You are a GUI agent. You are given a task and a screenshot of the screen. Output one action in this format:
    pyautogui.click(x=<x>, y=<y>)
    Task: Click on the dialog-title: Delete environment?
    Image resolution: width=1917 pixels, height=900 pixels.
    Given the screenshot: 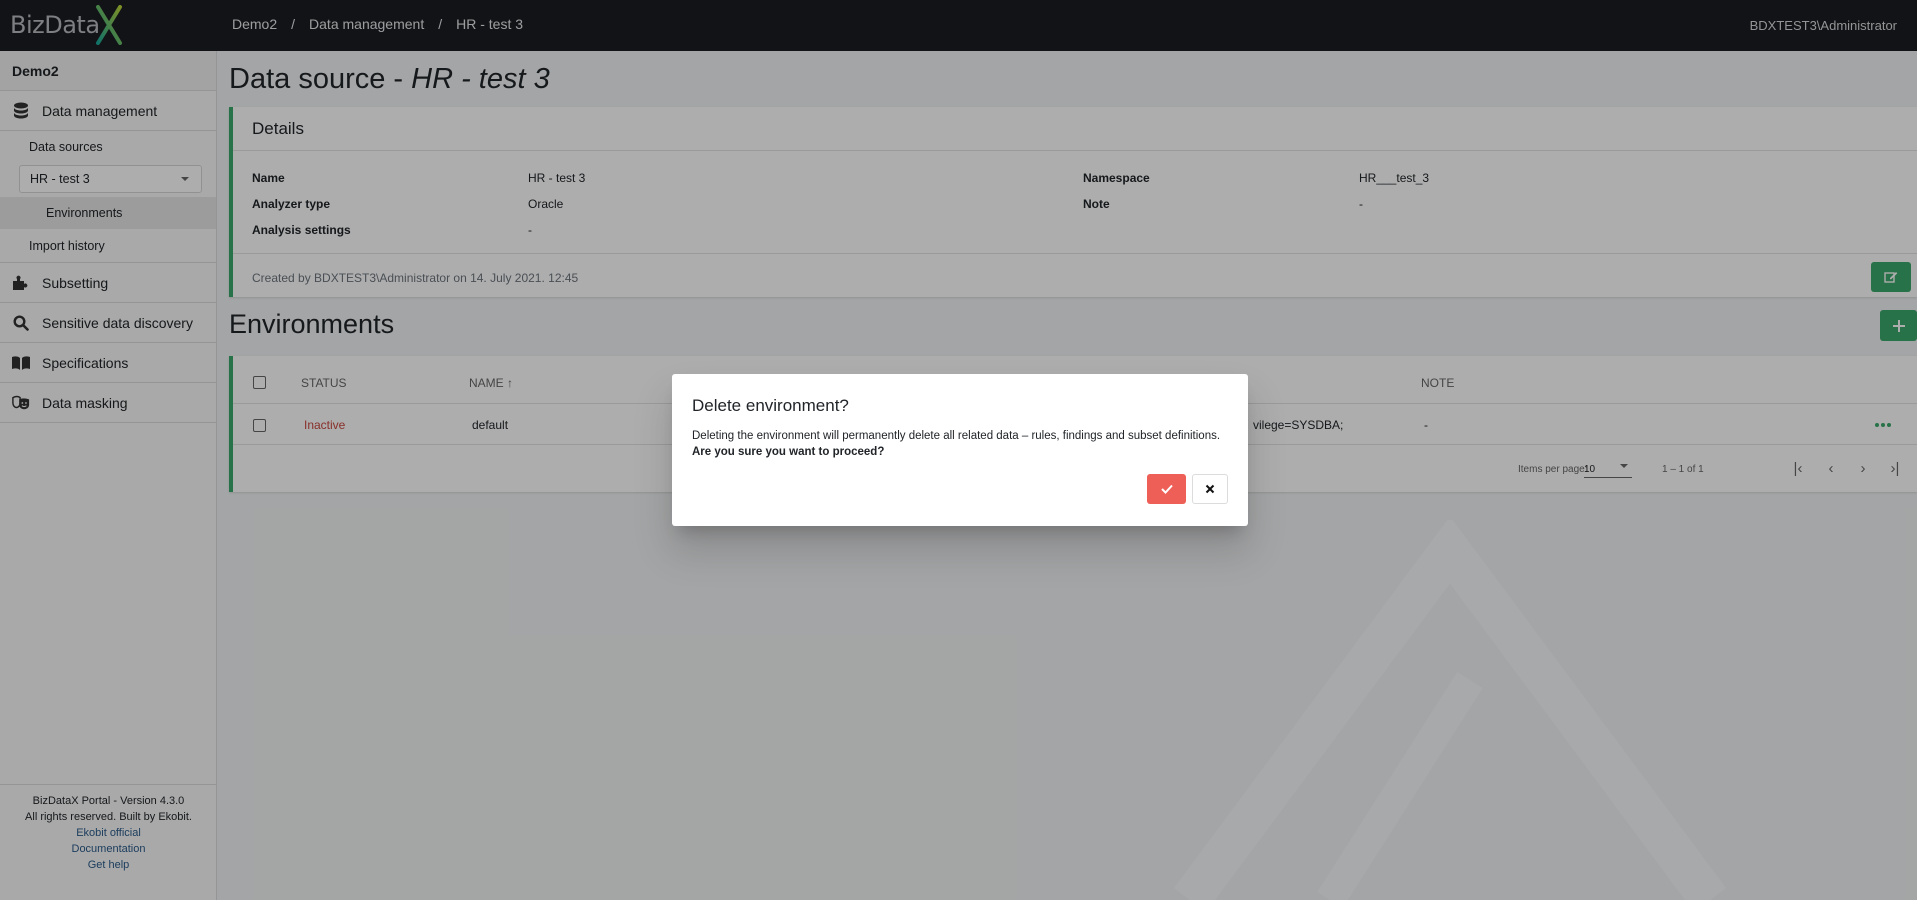 What is the action you would take?
    pyautogui.click(x=770, y=405)
    